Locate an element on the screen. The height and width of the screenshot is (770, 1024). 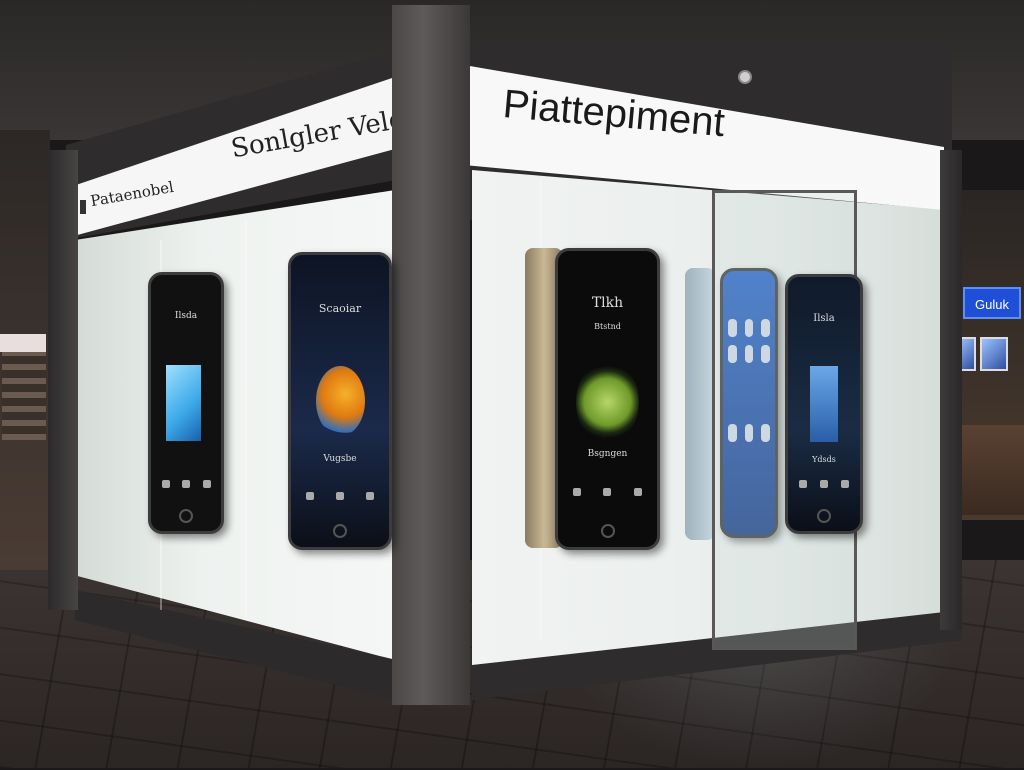
glass-reflection is located at coordinates (246, 420).